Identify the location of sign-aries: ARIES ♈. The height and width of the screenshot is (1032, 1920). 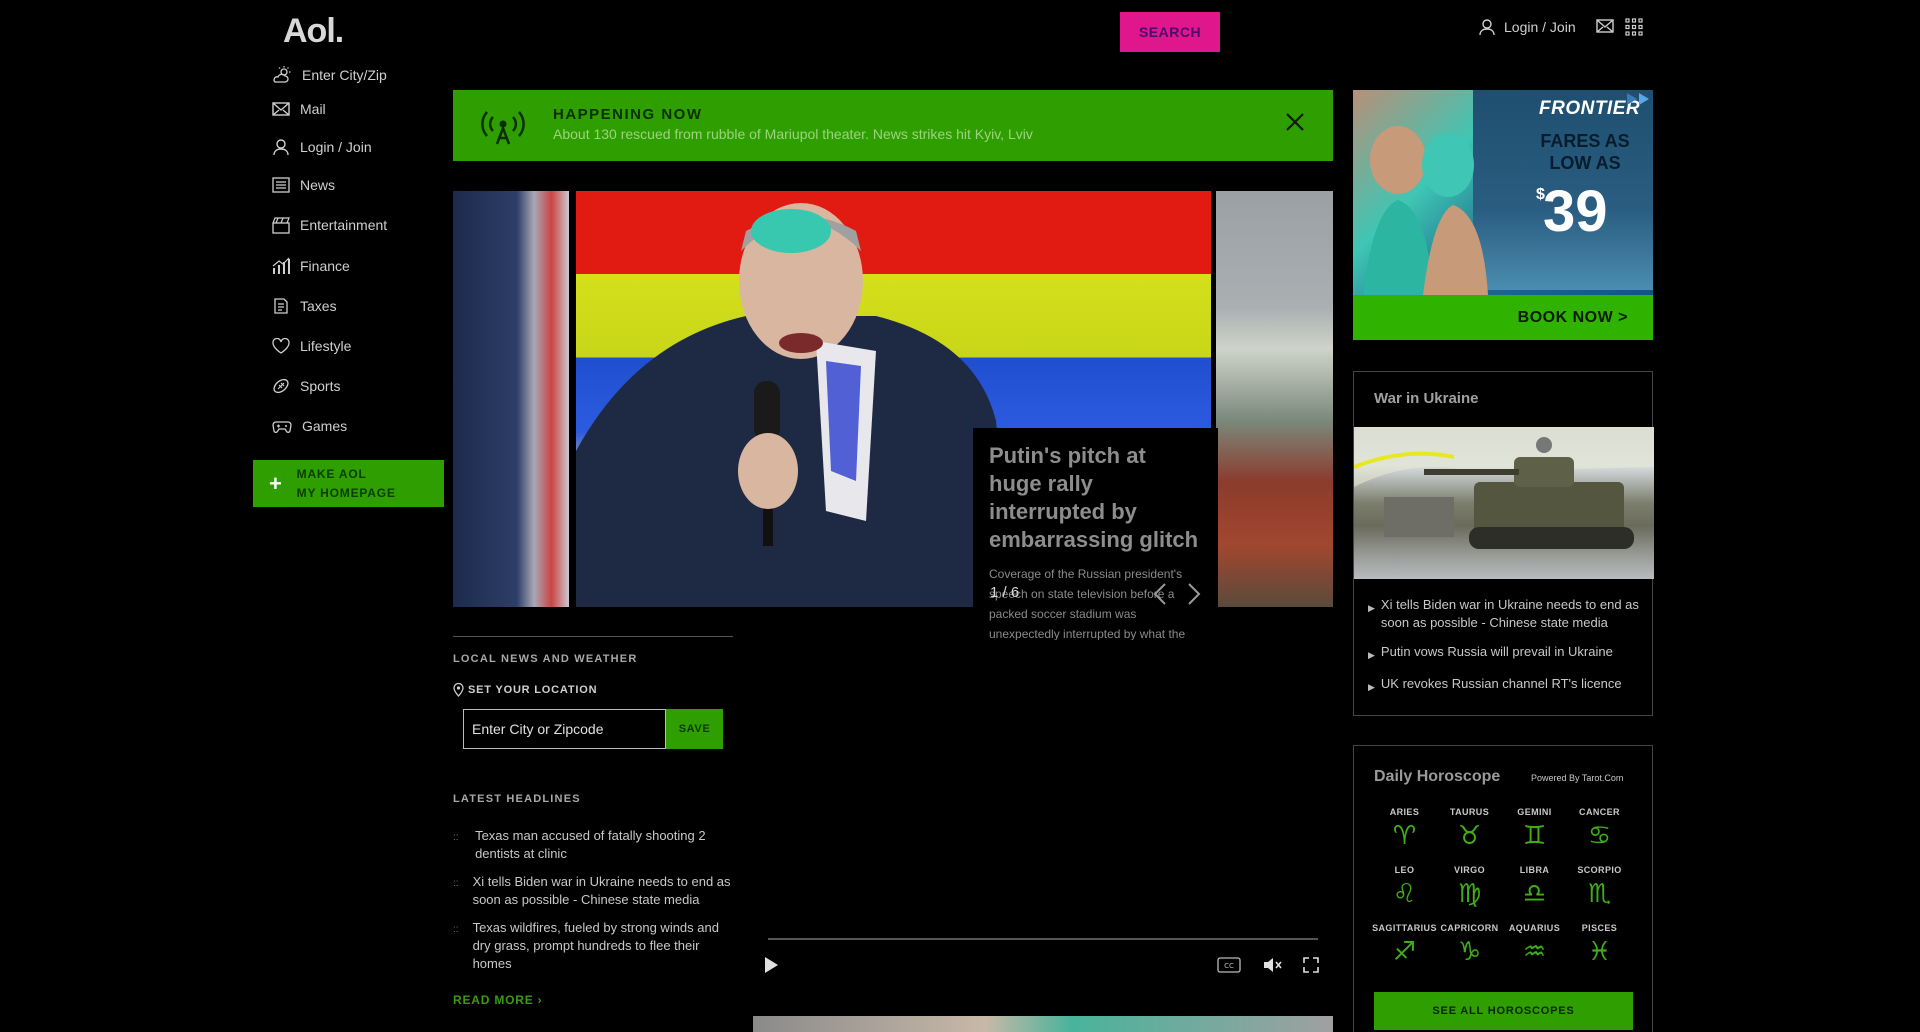
(1404, 829).